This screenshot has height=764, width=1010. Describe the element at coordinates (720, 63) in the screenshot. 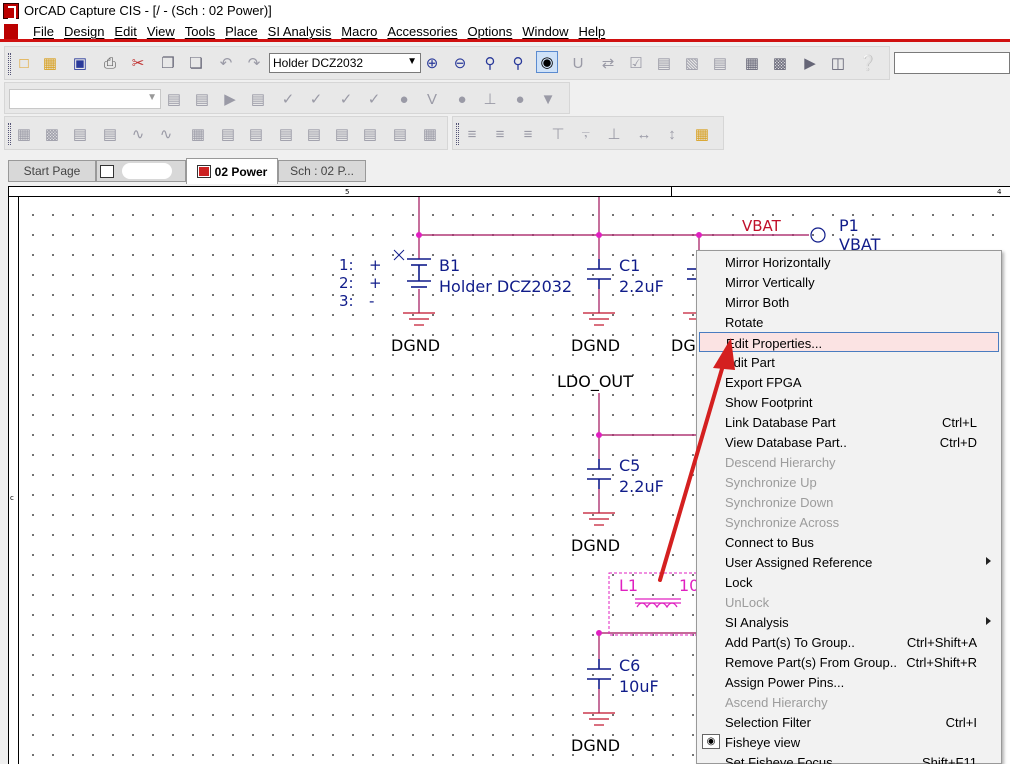

I see `bill-of-materials-icon: ▤` at that location.